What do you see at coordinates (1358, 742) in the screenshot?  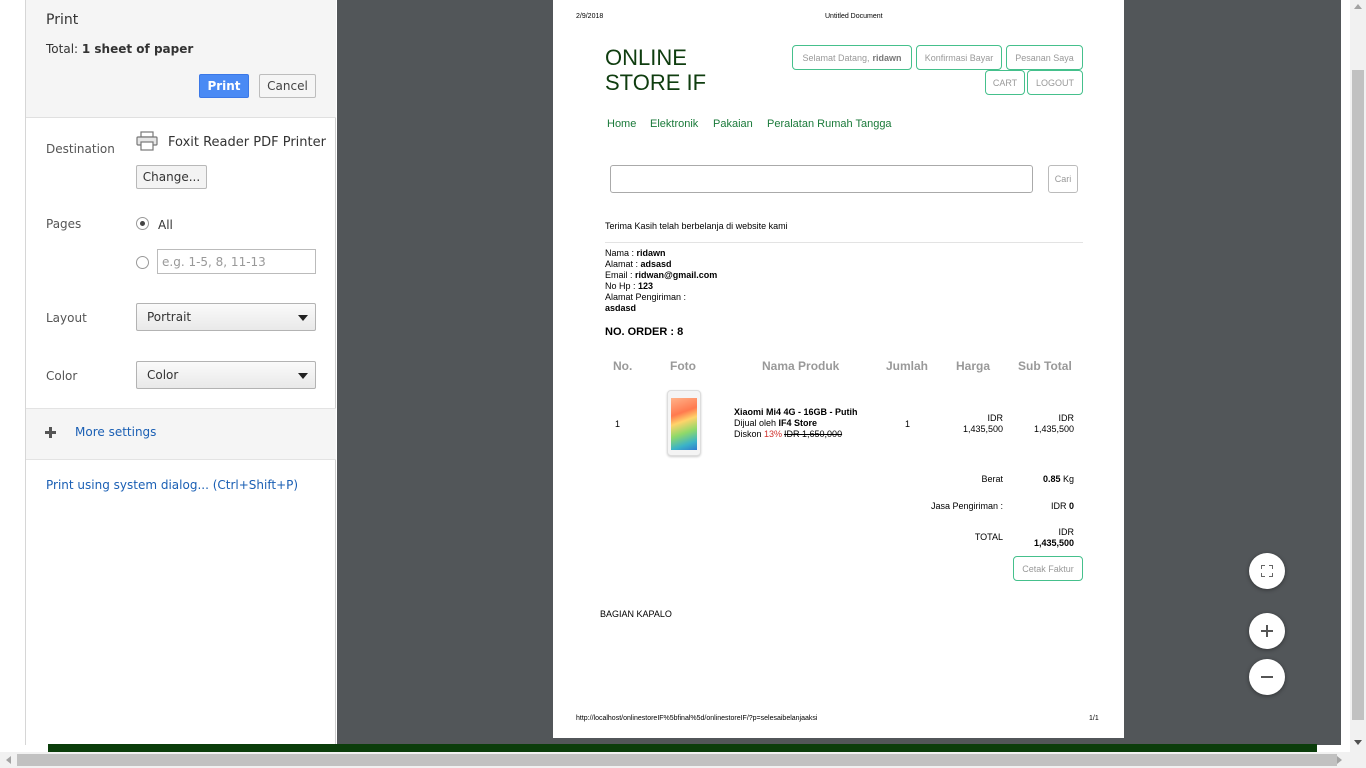 I see `scroll-down-icon` at bounding box center [1358, 742].